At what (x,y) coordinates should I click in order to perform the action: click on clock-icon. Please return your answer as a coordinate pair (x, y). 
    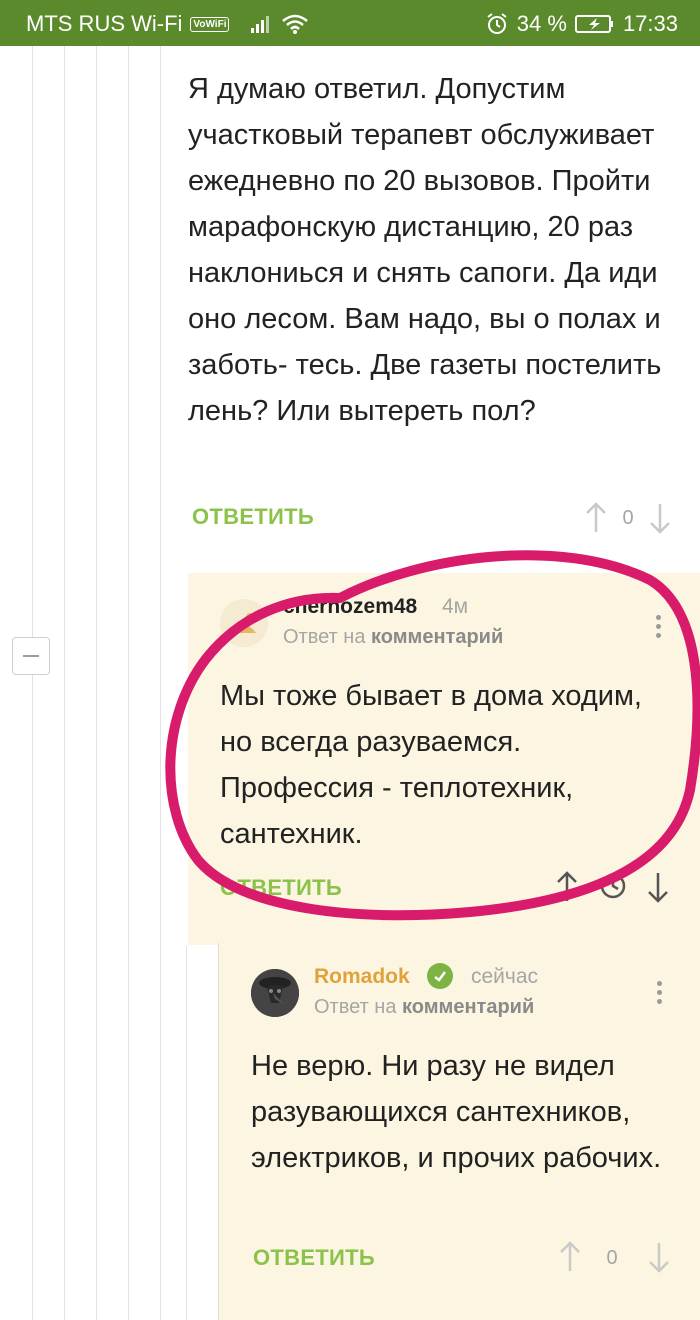
    Looking at the image, I should click on (613, 886).